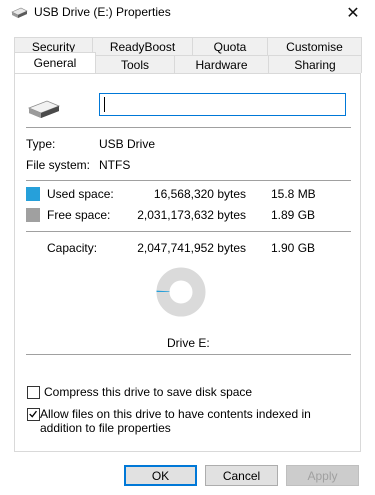 The height and width of the screenshot is (495, 375). I want to click on tab-label: Sharing, so click(315, 64).